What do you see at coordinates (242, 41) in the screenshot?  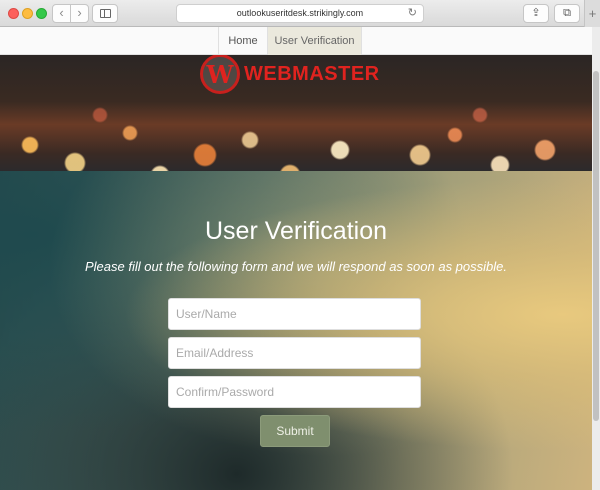 I see `nav-item-home: Home` at bounding box center [242, 41].